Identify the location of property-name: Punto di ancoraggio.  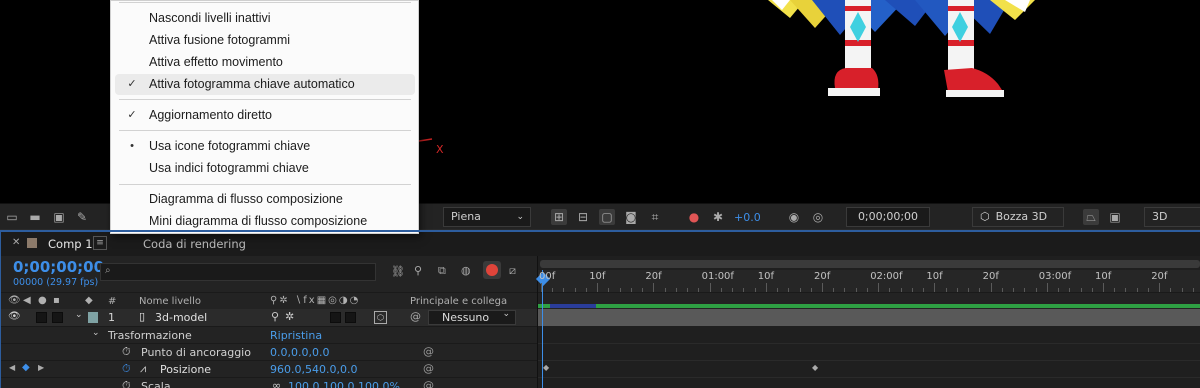
(196, 352).